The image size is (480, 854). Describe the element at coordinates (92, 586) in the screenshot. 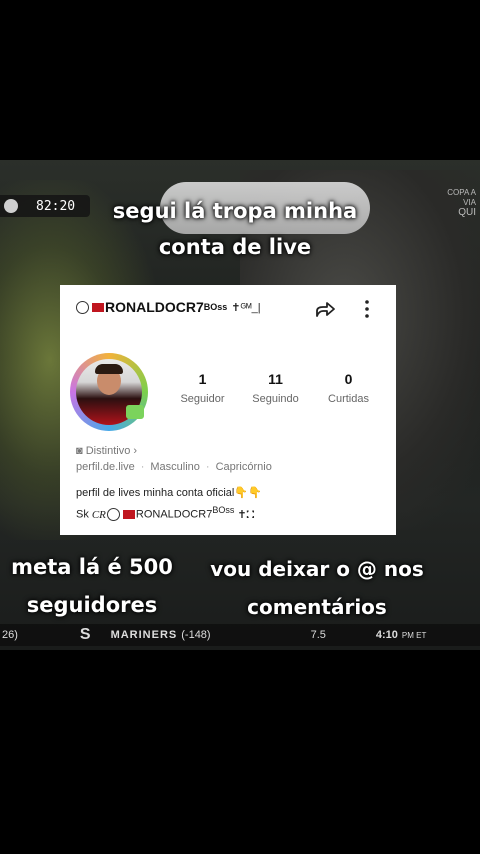

I see `bottom-left-caption: meta lá é 500 seguidores` at that location.